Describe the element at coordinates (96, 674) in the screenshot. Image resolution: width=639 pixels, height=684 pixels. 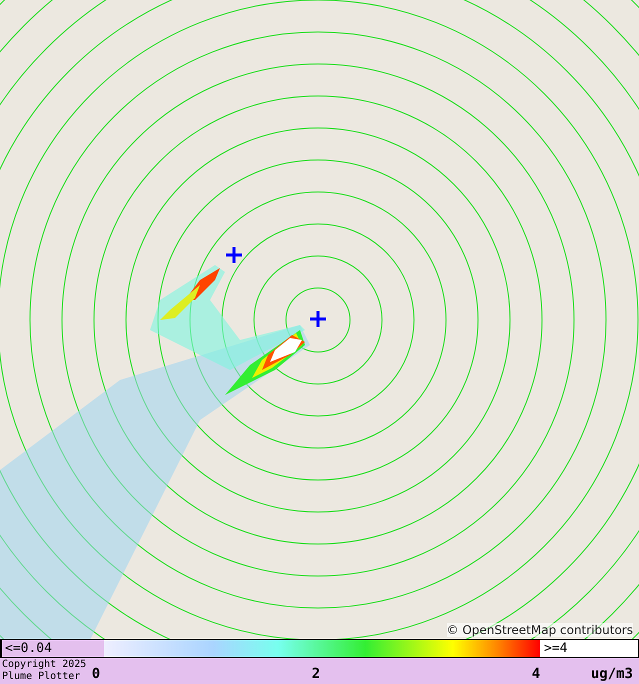
I see `scale-tick-label: 0` at that location.